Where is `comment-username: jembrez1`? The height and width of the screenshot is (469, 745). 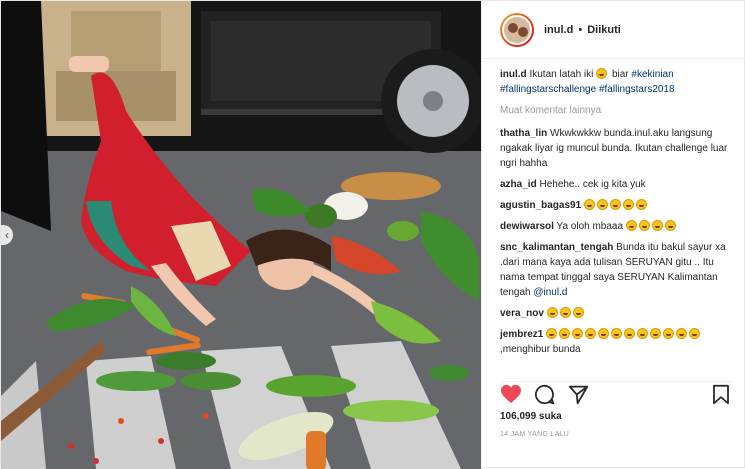 comment-username: jembrez1 is located at coordinates (521, 334).